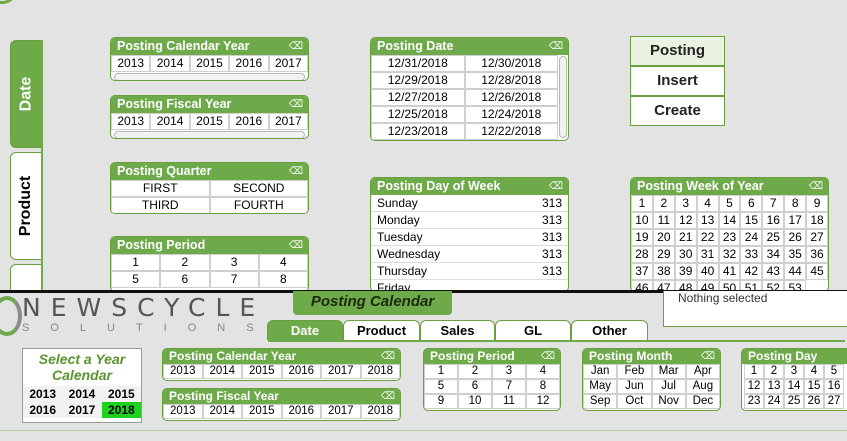 This screenshot has width=847, height=441. I want to click on date-item: 12/28/2018, so click(511, 80).